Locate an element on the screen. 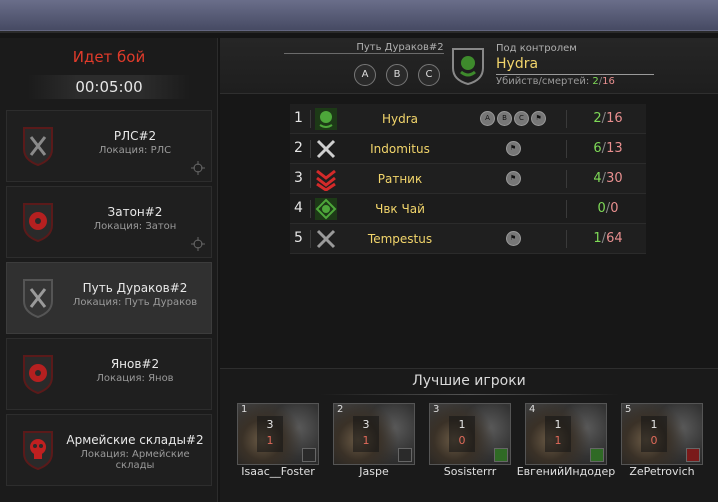  player-card: 4 11 is located at coordinates (566, 434).